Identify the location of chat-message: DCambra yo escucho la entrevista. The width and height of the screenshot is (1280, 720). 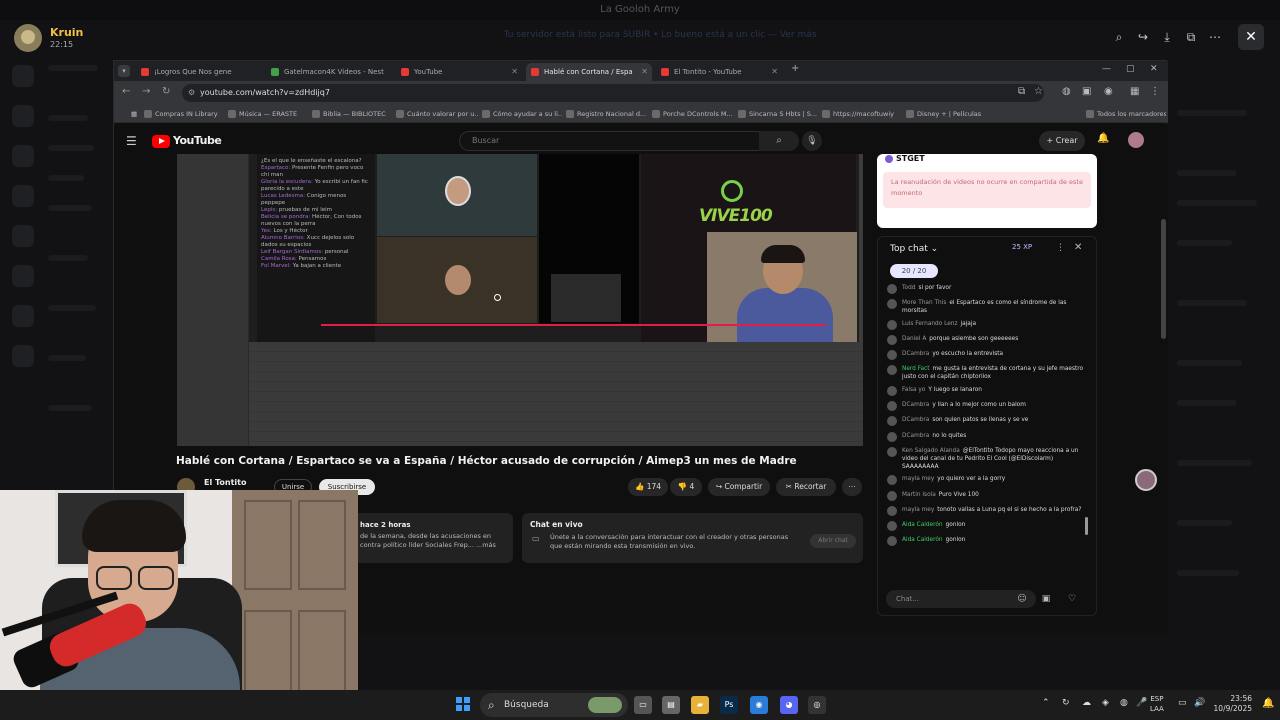
(987, 355).